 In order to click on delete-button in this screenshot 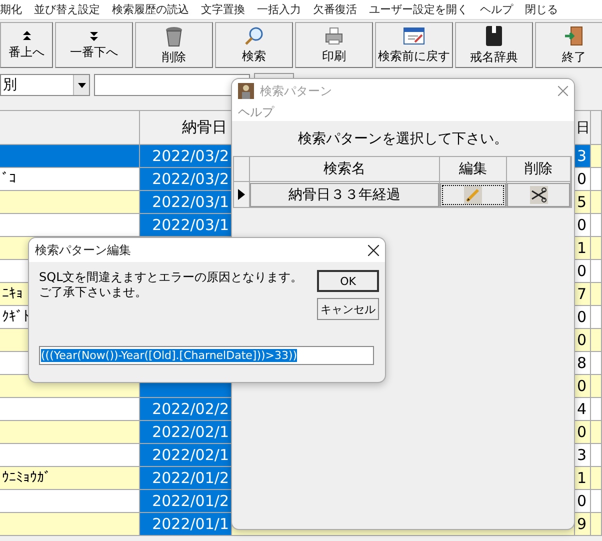, I will do `click(538, 194)`.